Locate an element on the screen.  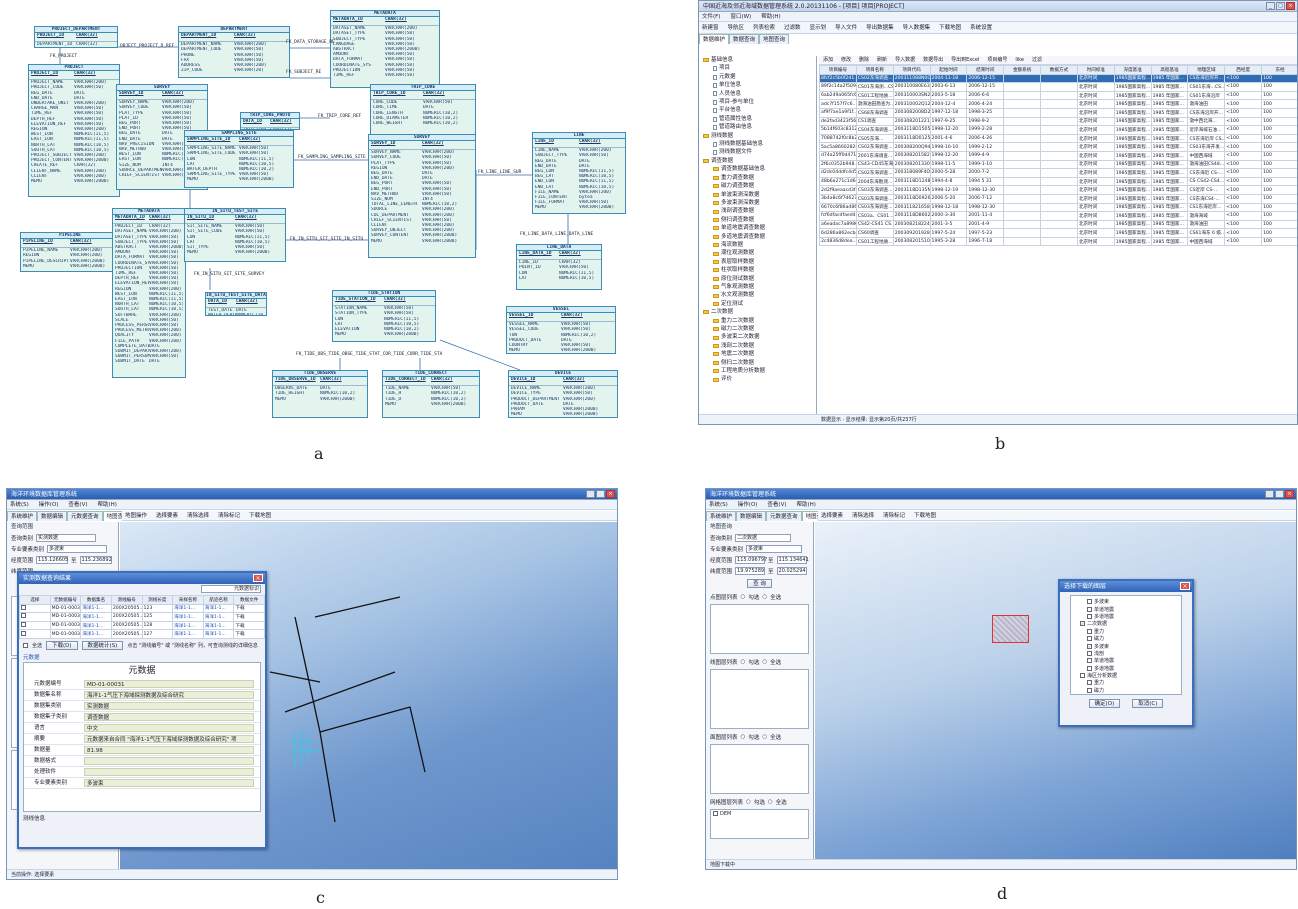
tree-node: 二次数据 is located at coordinates (759, 312).